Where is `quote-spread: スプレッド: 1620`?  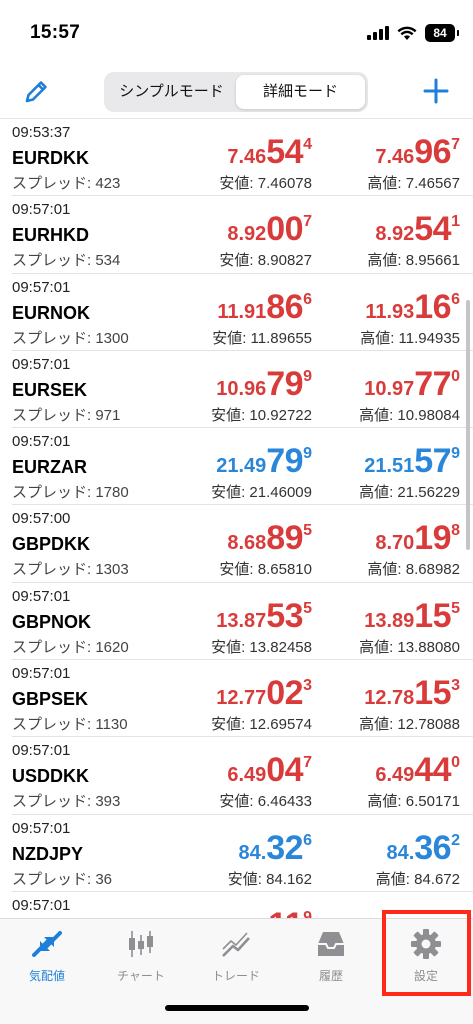
quote-spread: スプレッド: 1620 is located at coordinates (70, 646).